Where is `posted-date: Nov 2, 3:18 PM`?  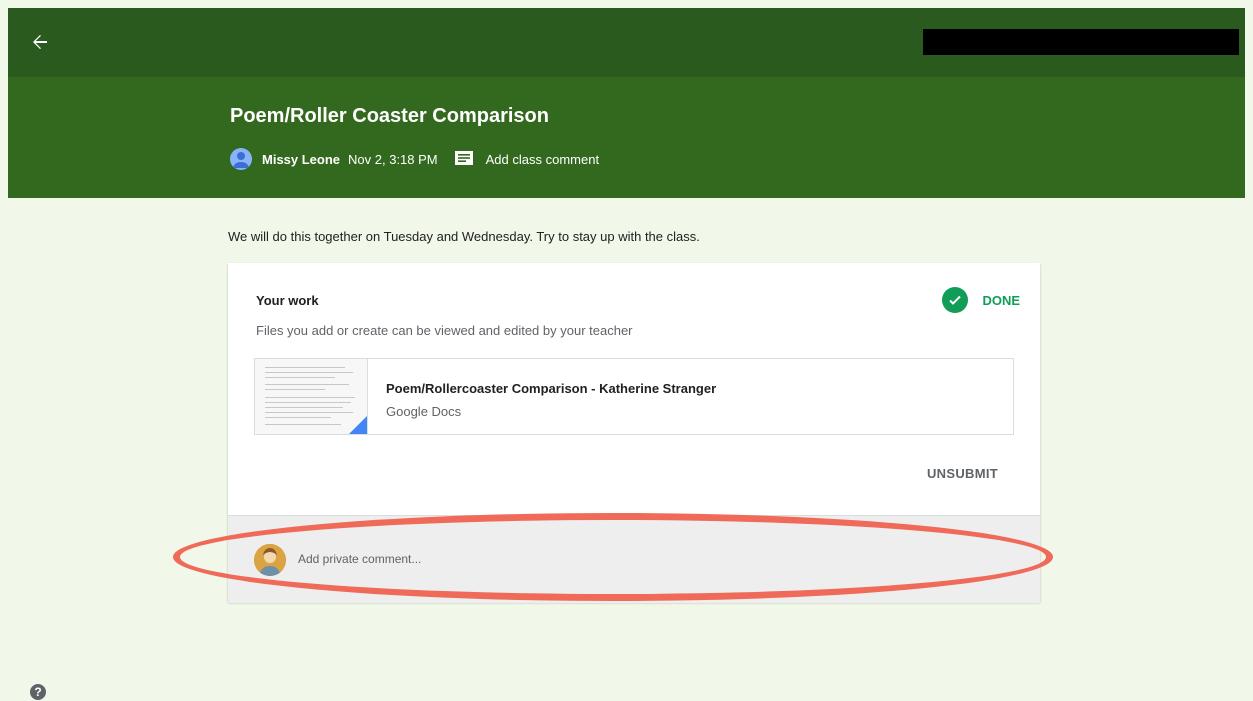 posted-date: Nov 2, 3:18 PM is located at coordinates (393, 159).